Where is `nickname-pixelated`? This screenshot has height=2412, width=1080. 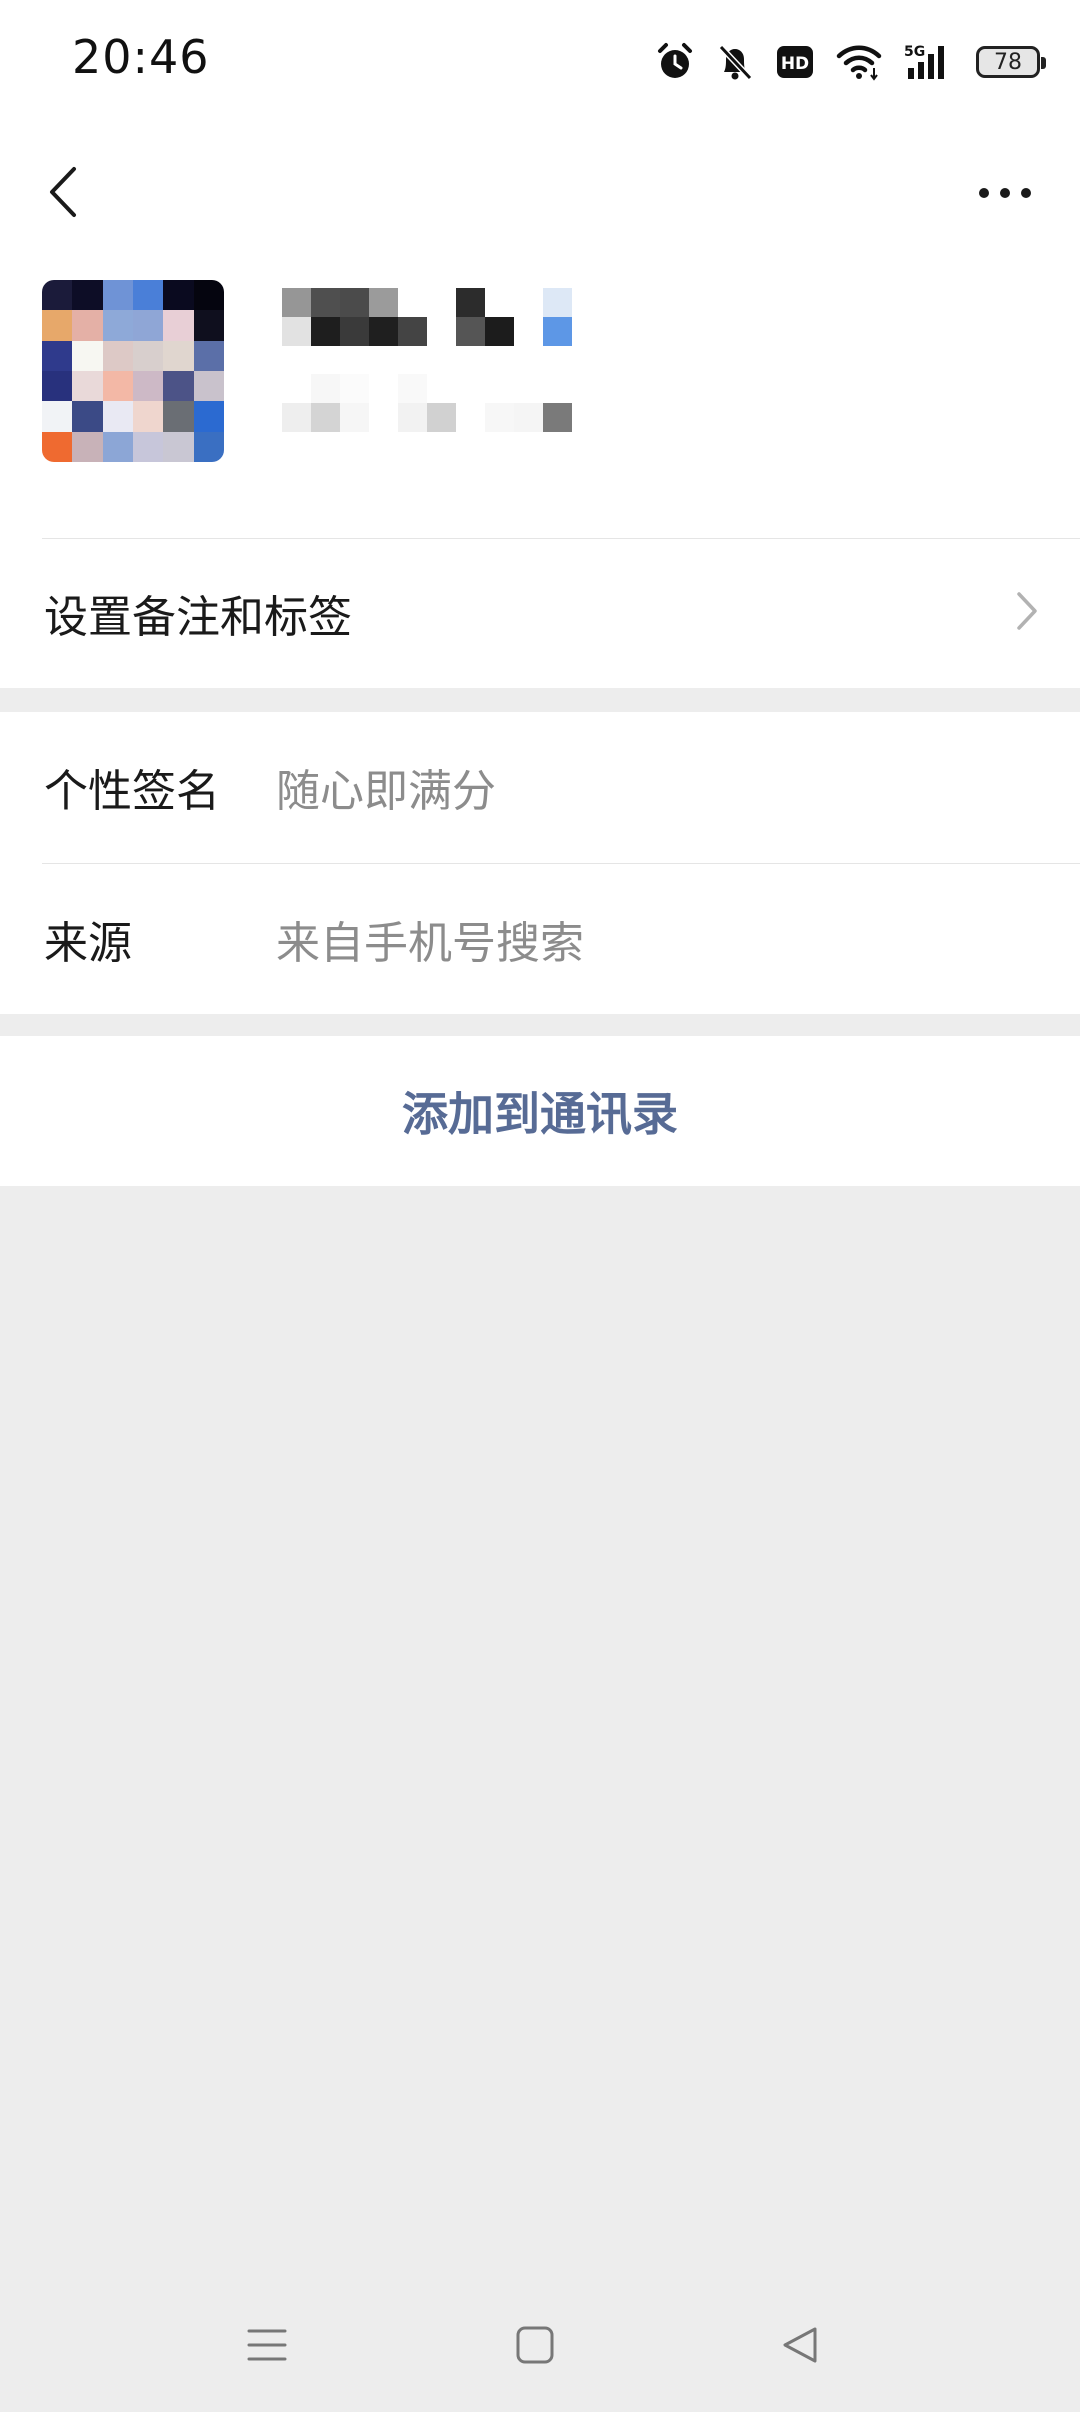 nickname-pixelated is located at coordinates (427, 317).